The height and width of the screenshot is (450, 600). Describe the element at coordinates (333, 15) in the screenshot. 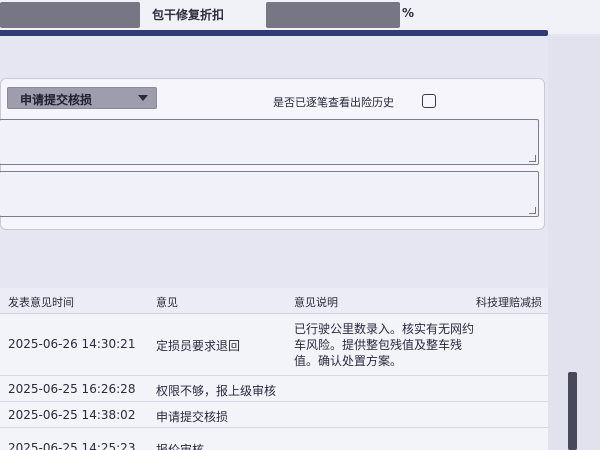

I see `repair-discount-input` at that location.